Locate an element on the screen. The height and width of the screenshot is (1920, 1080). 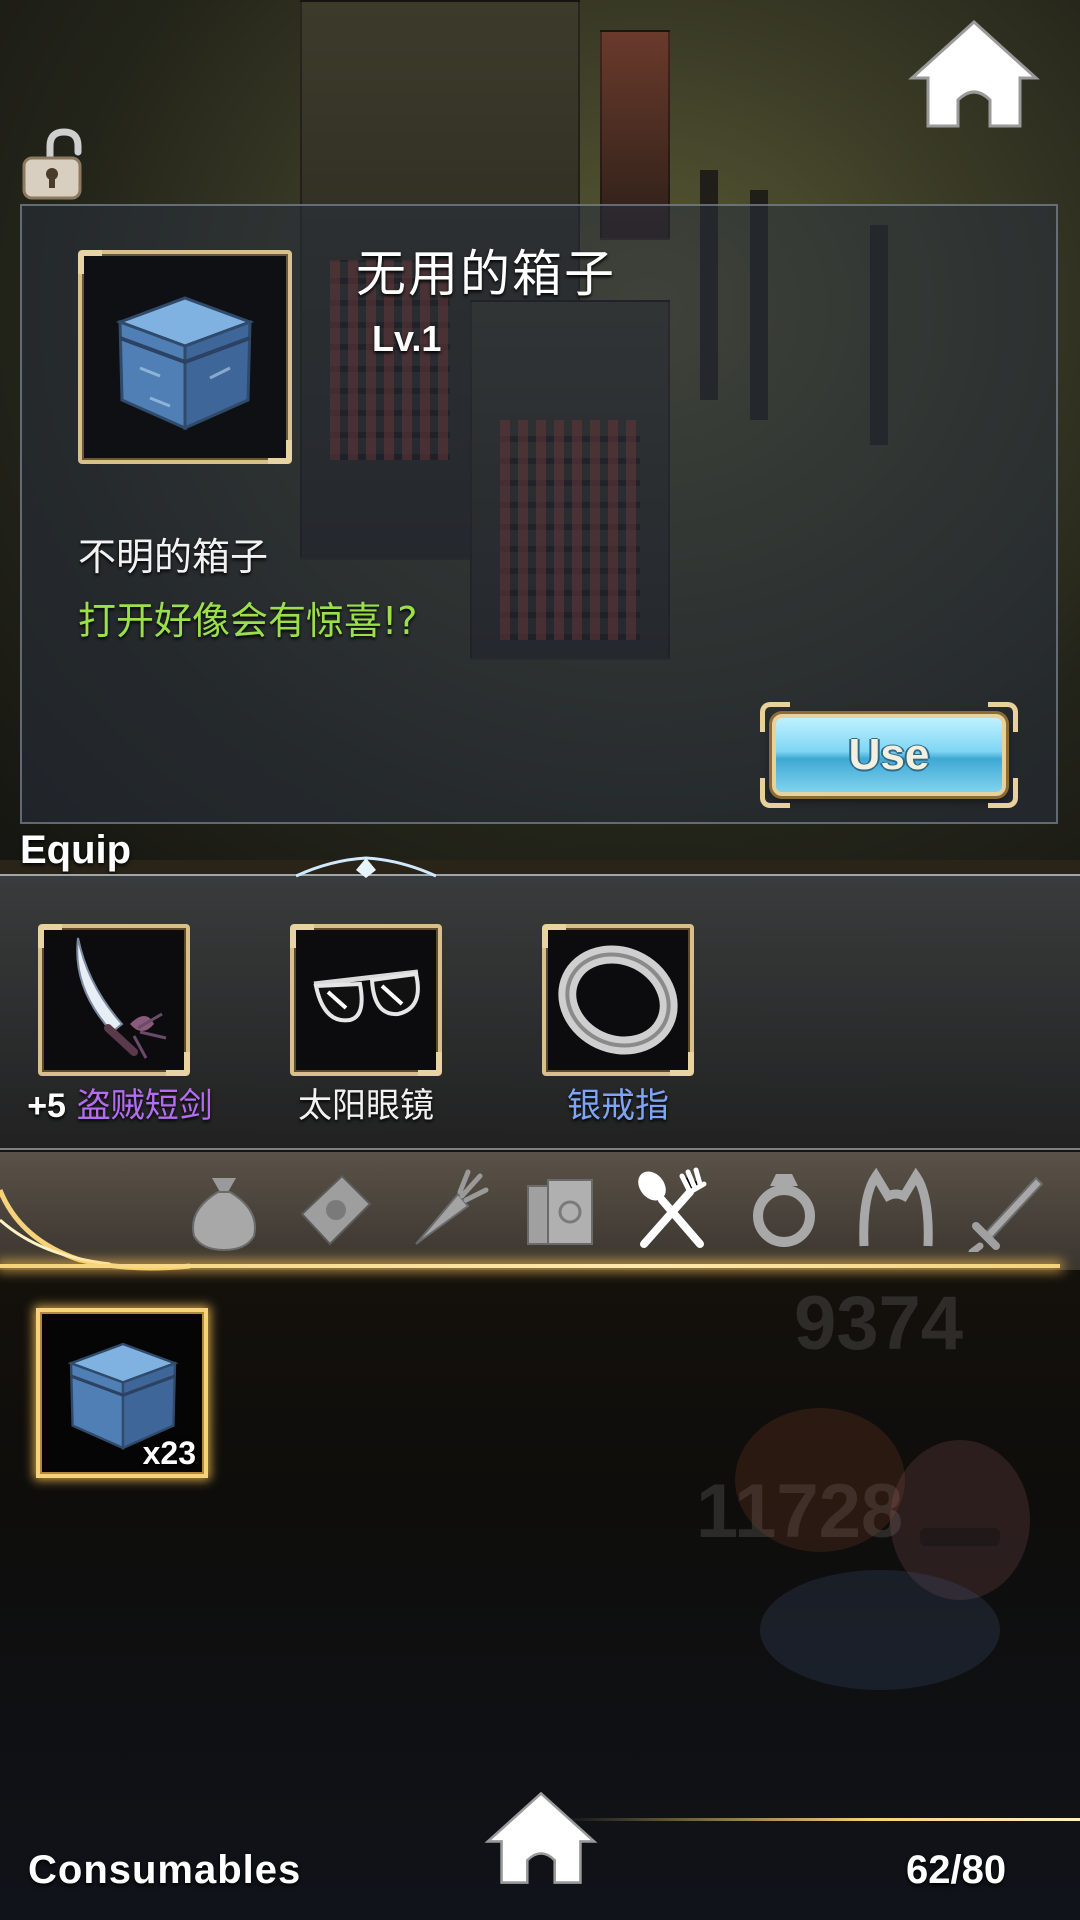
dagger-icon is located at coordinates (121, 998).